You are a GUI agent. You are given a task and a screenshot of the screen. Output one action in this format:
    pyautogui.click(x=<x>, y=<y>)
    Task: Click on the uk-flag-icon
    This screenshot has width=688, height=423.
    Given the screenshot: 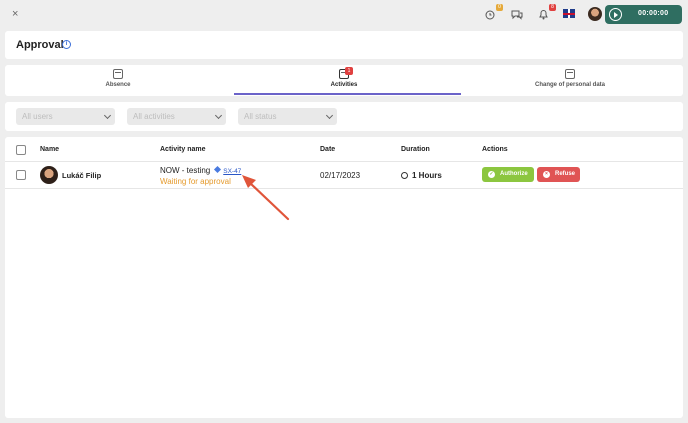 What is the action you would take?
    pyautogui.click(x=569, y=13)
    